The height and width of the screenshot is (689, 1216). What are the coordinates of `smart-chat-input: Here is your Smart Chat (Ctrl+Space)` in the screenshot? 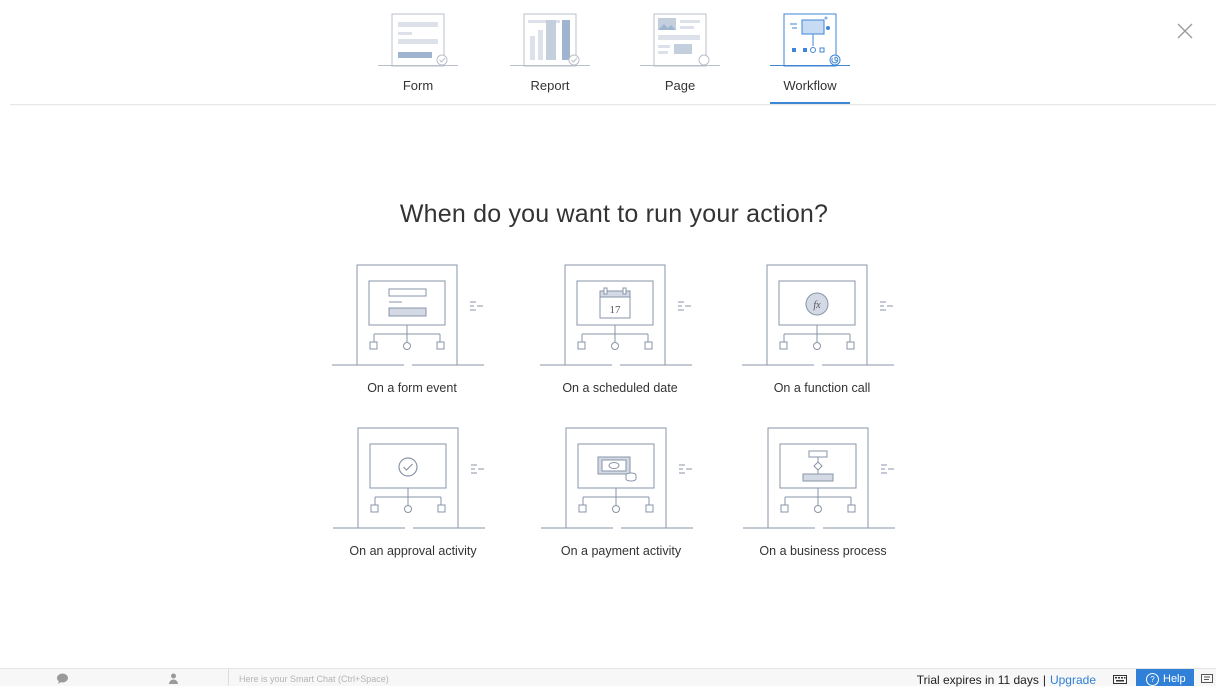 It's located at (308, 677).